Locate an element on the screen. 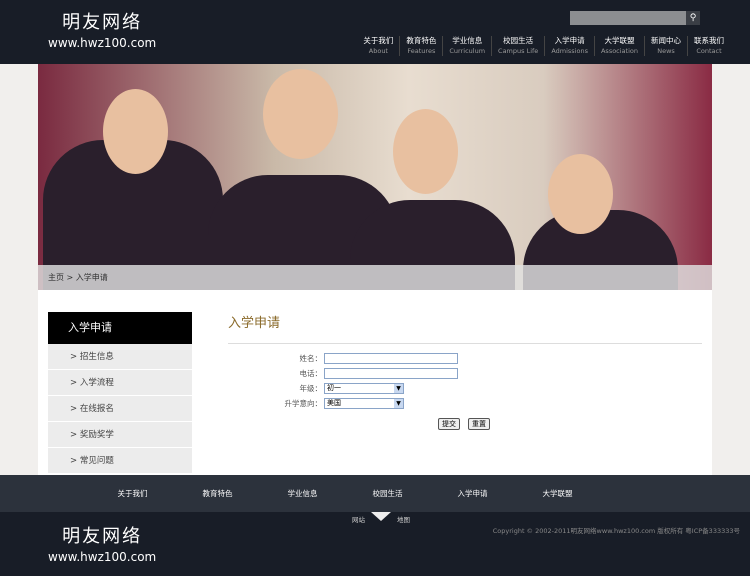 The width and height of the screenshot is (750, 576). footer-link-campus-life: 校园生活 is located at coordinates (387, 493).